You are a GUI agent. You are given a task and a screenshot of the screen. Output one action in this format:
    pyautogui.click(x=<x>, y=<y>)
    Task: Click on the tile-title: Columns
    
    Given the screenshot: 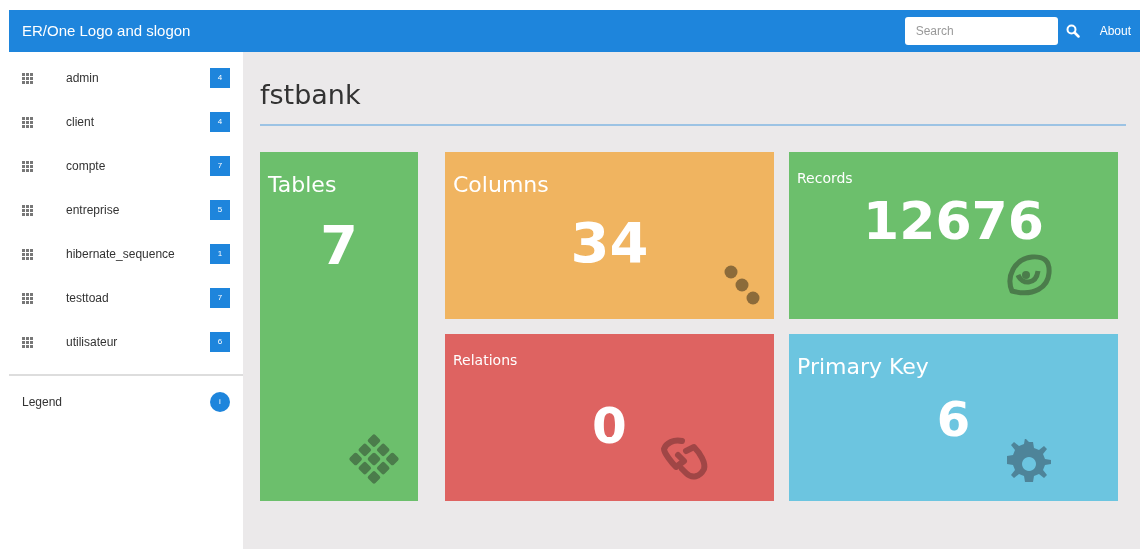 What is the action you would take?
    pyautogui.click(x=501, y=185)
    